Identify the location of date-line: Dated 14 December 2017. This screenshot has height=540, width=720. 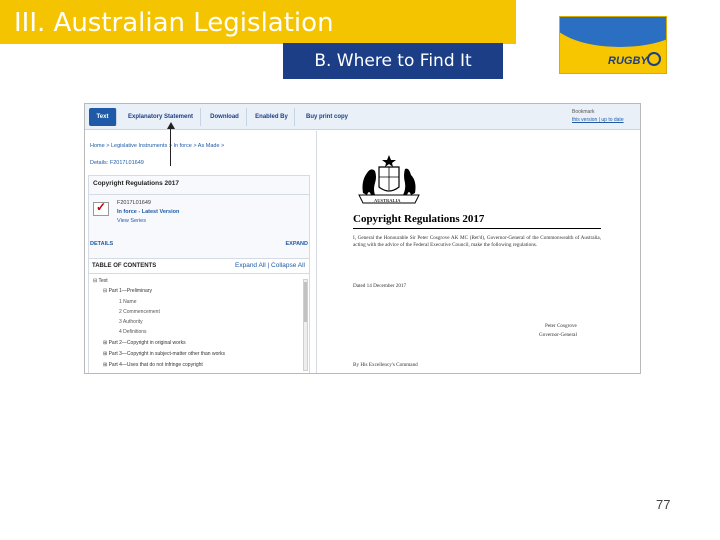
(380, 286).